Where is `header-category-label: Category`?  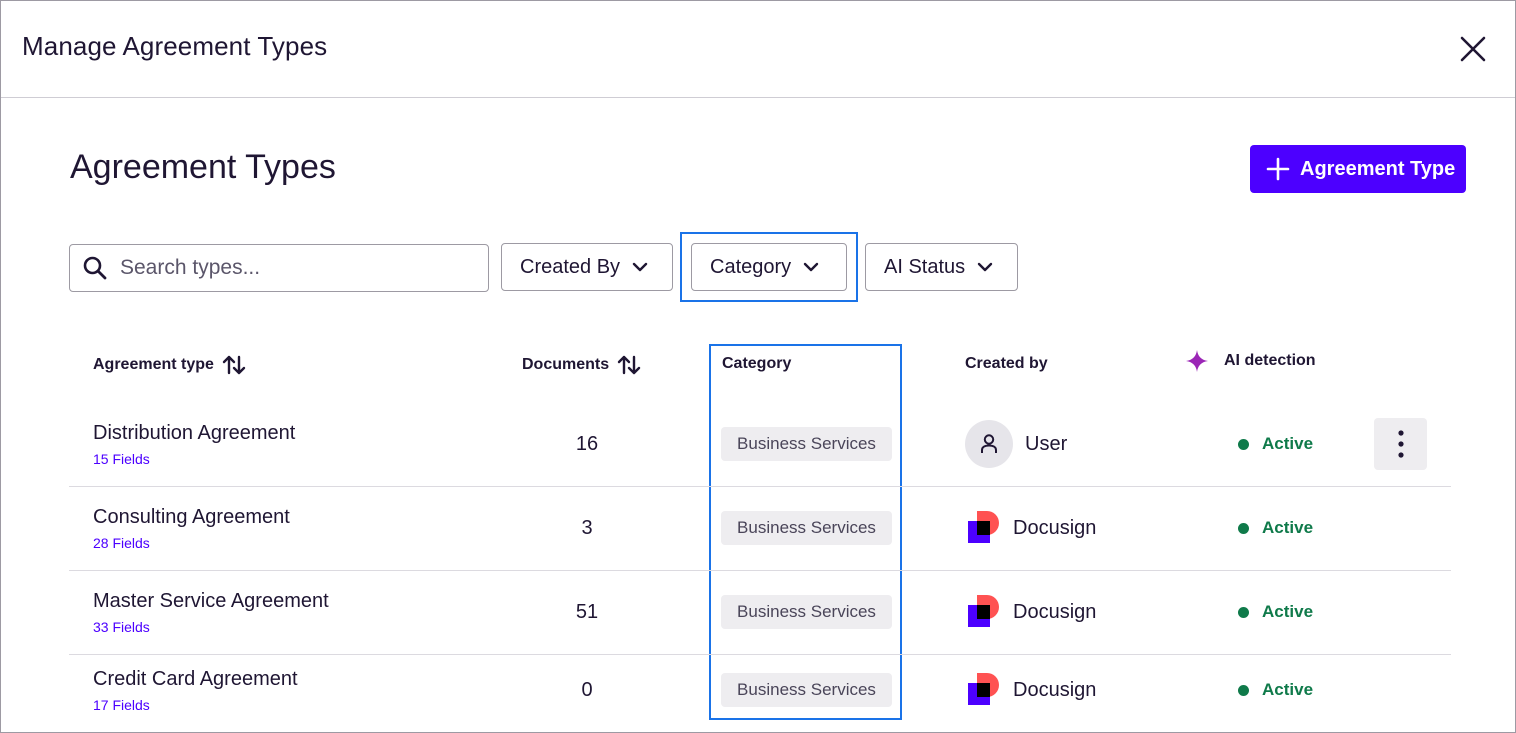 header-category-label: Category is located at coordinates (757, 363).